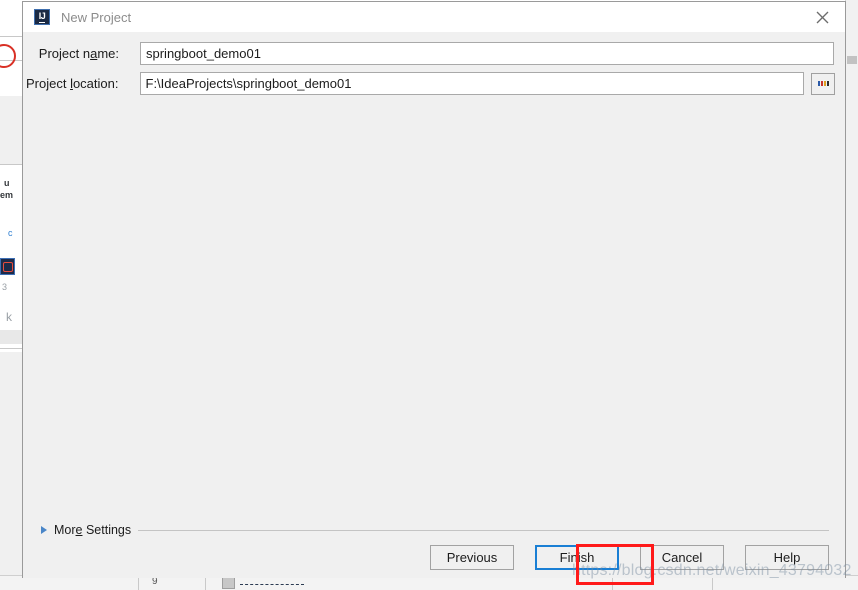  What do you see at coordinates (483, 530) in the screenshot?
I see `more-settings-separator` at bounding box center [483, 530].